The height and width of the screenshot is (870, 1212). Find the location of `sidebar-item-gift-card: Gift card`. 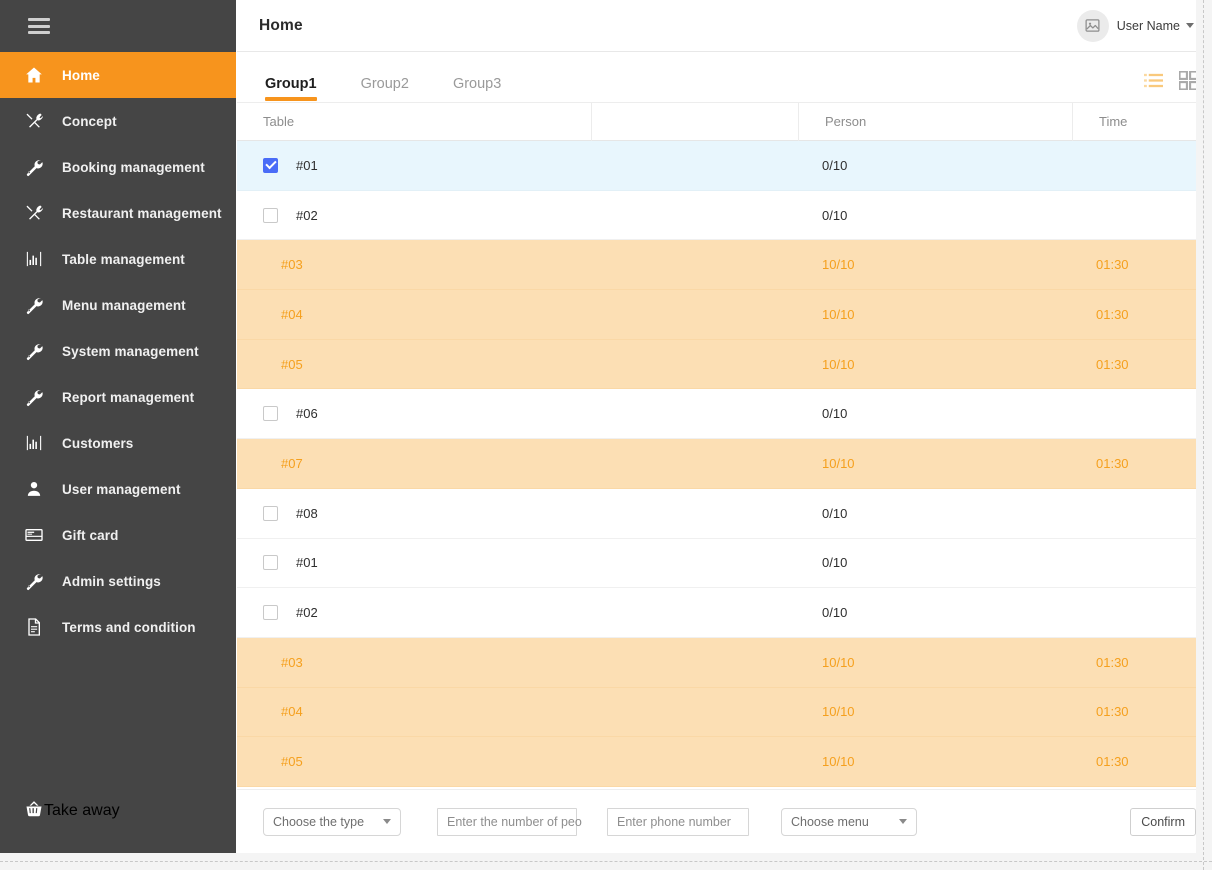

sidebar-item-gift-card: Gift card is located at coordinates (118, 535).